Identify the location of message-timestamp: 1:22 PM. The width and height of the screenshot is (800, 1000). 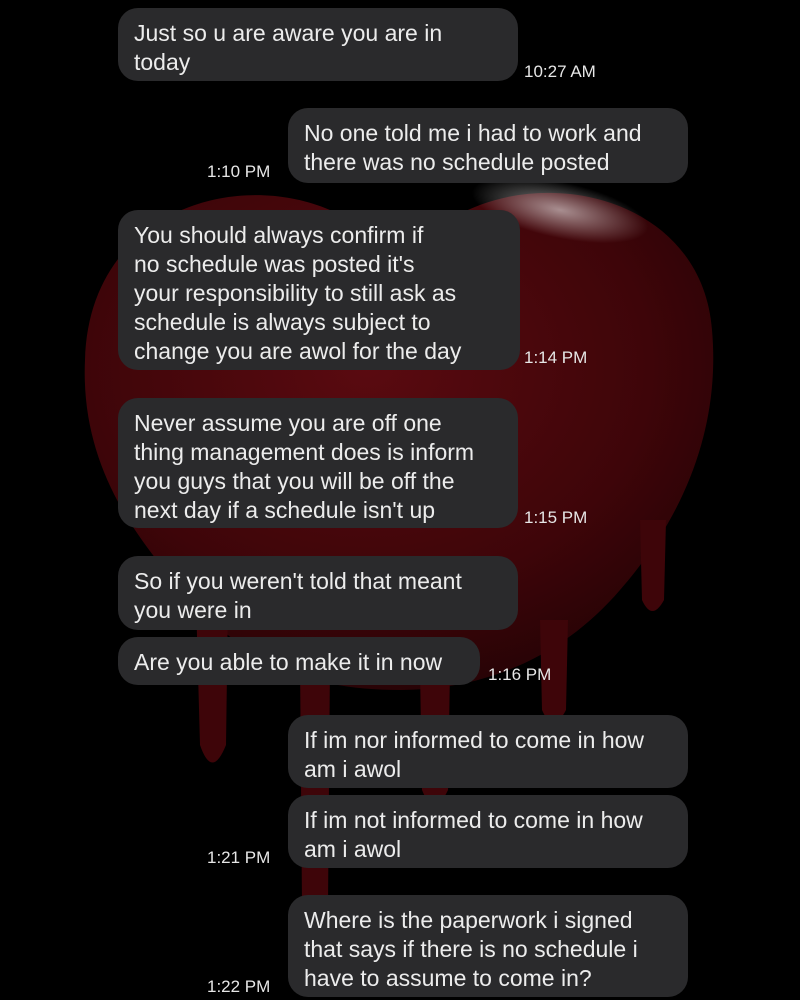
(239, 986).